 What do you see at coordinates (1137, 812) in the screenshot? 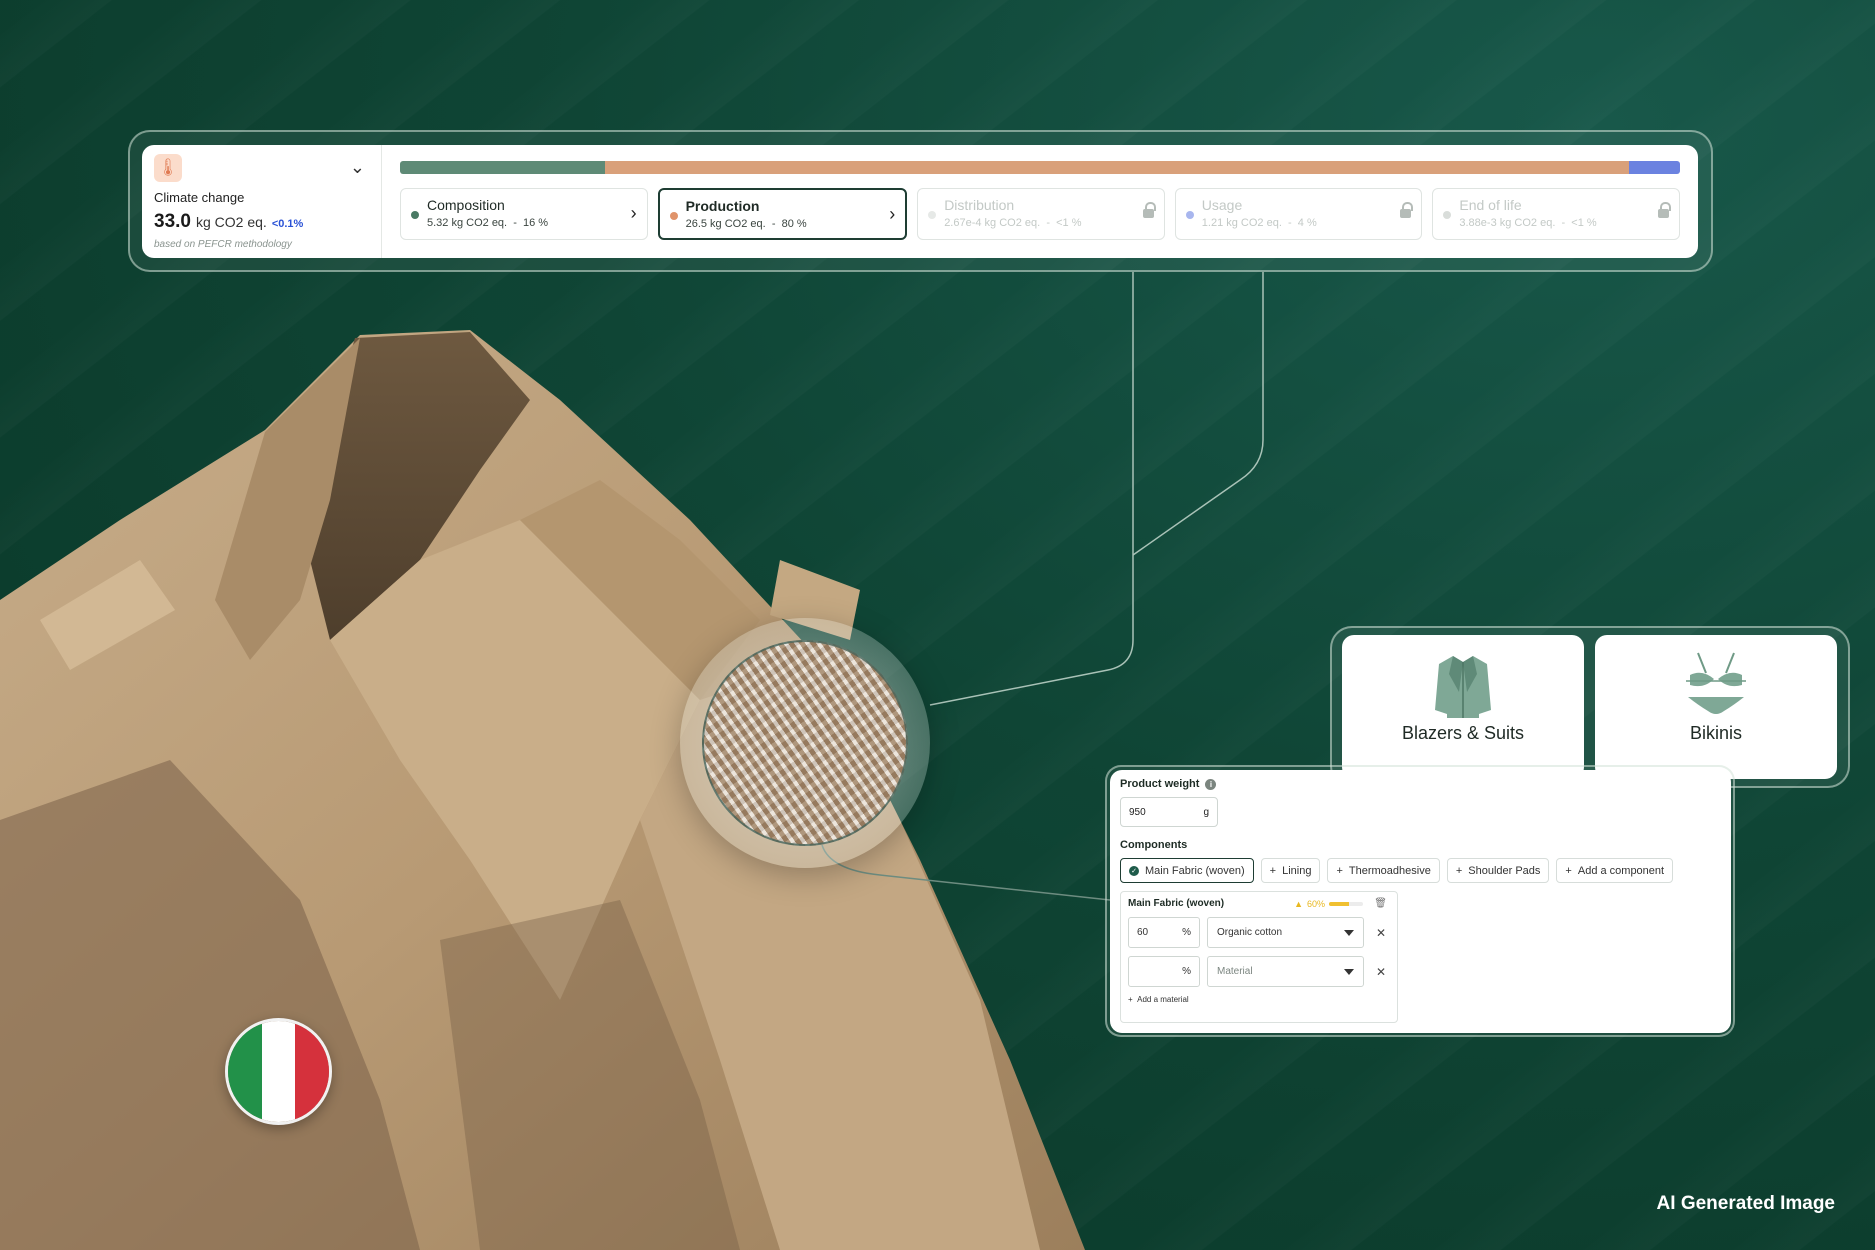
I see `weight-value: 950` at bounding box center [1137, 812].